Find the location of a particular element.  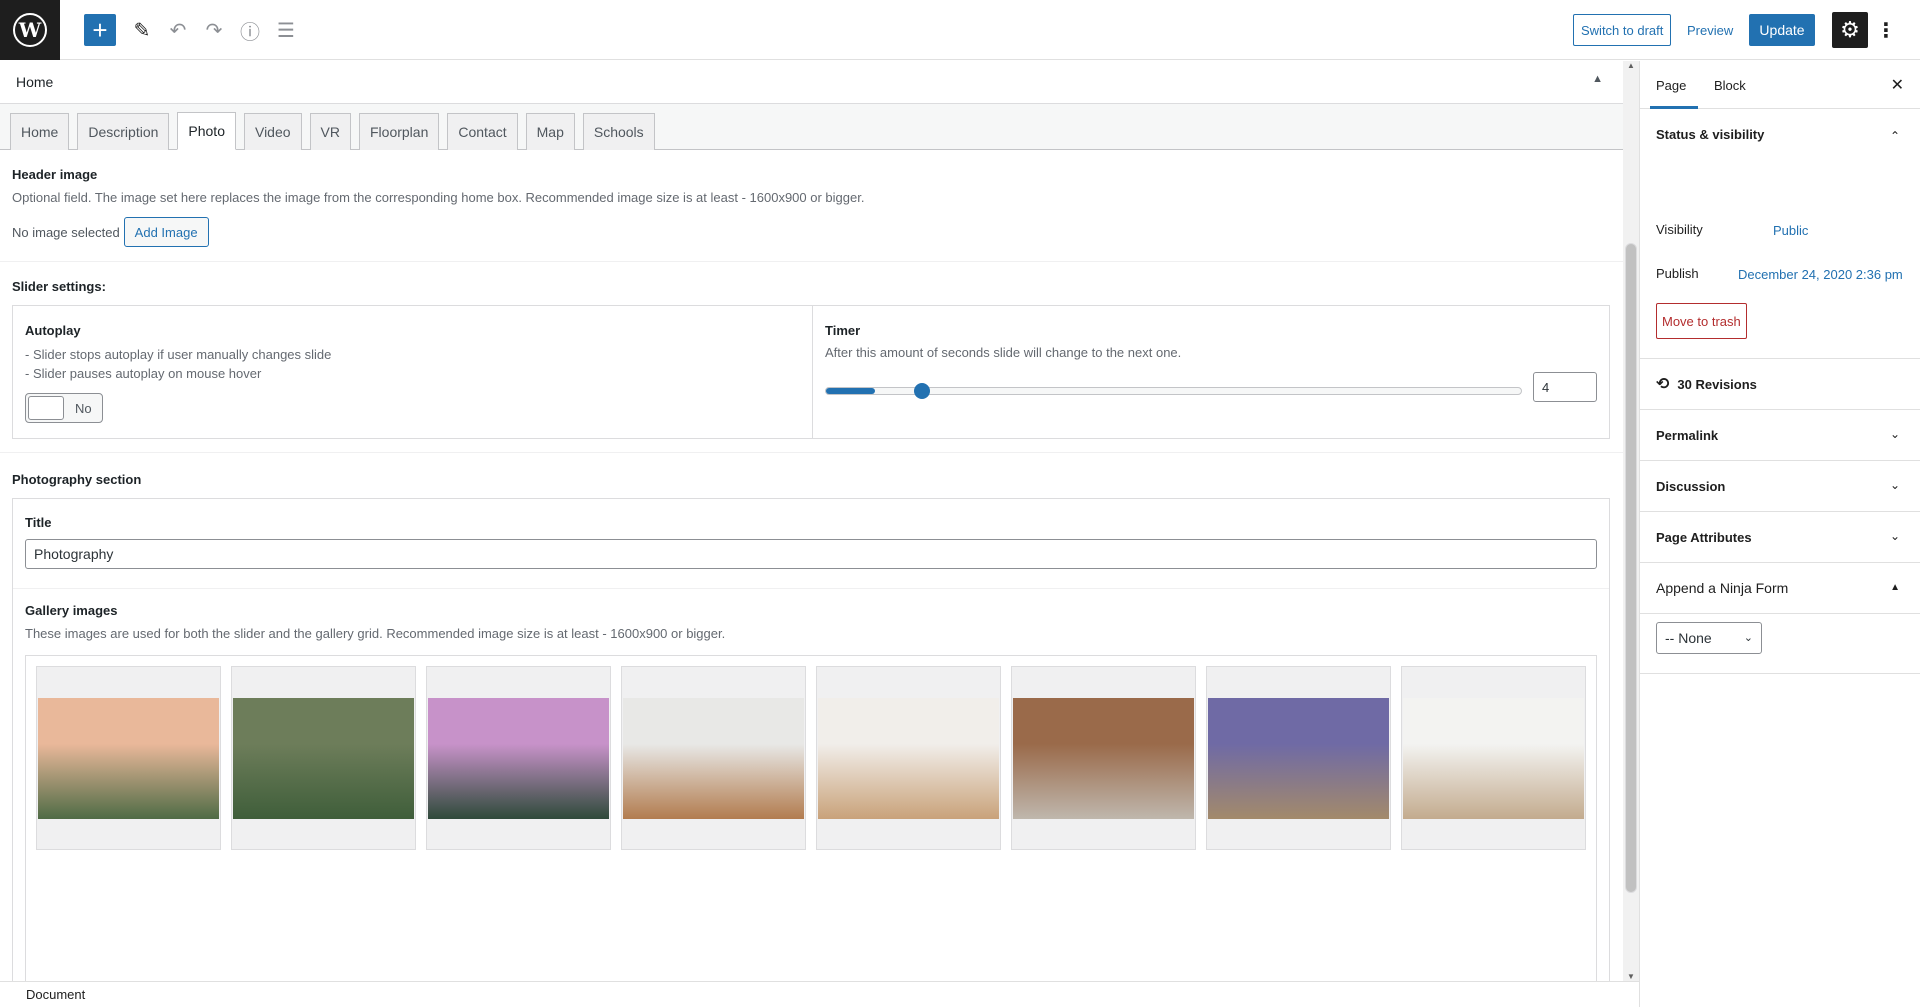

tab-home: Home is located at coordinates (40, 131).